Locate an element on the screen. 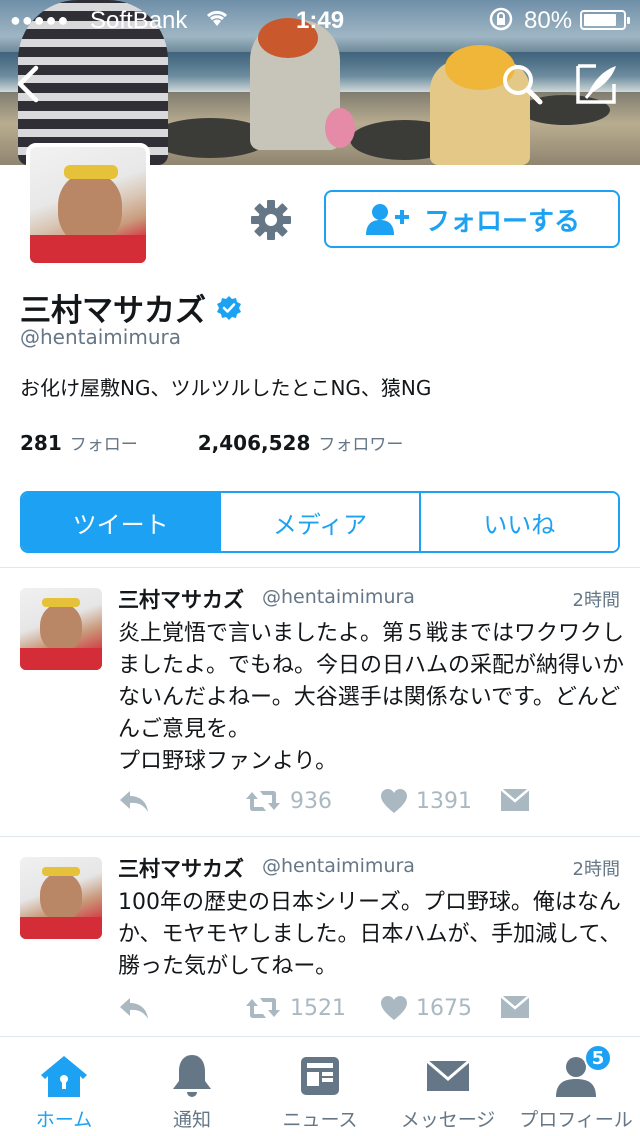 The height and width of the screenshot is (1136, 640). retweet-count: 1521 is located at coordinates (318, 1008).